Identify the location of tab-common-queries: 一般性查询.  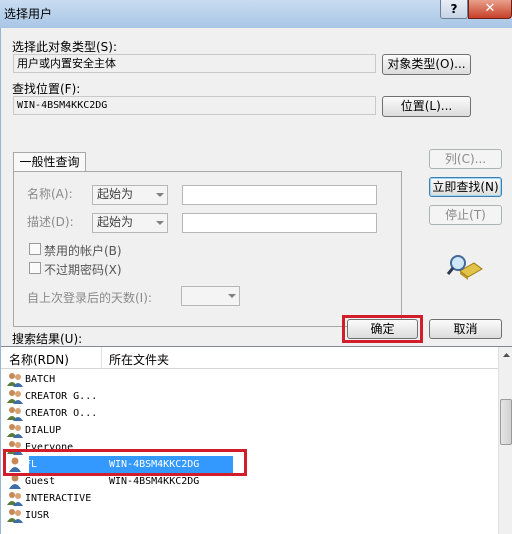
(49, 162).